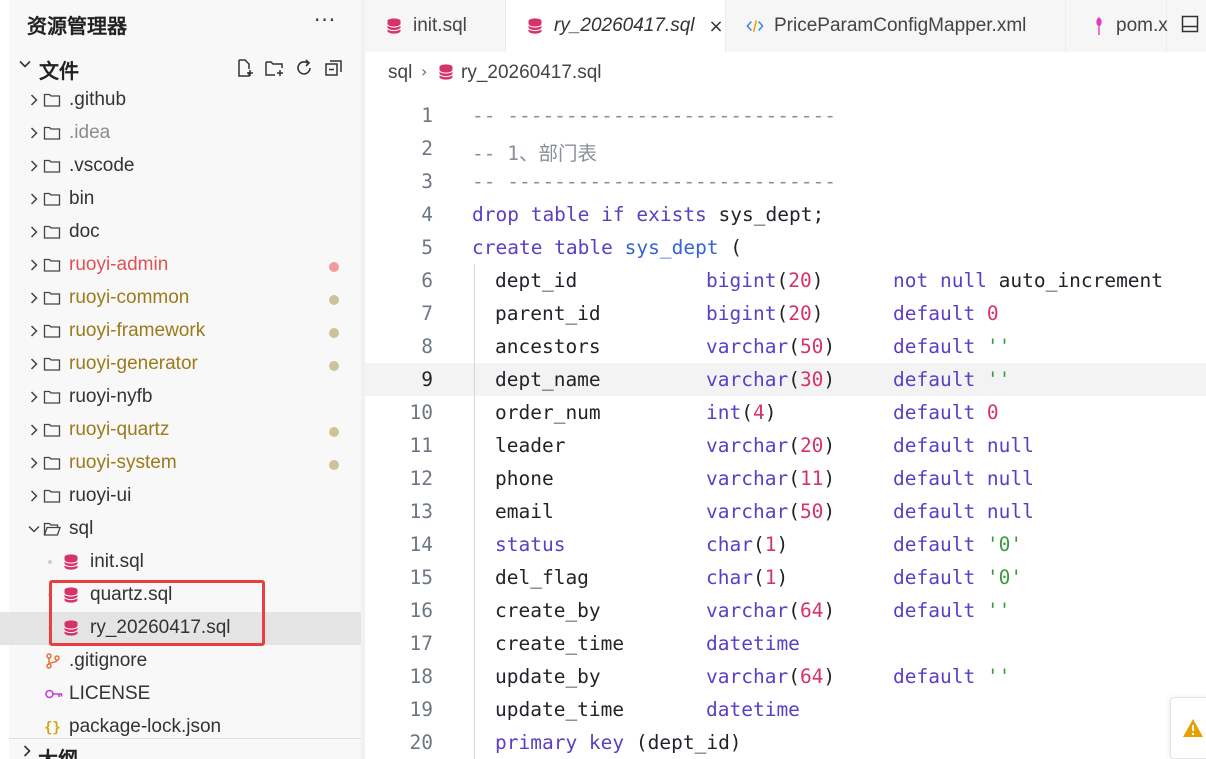  I want to click on code-line: 7 parent_id bigint(20) default 0, so click(785, 313).